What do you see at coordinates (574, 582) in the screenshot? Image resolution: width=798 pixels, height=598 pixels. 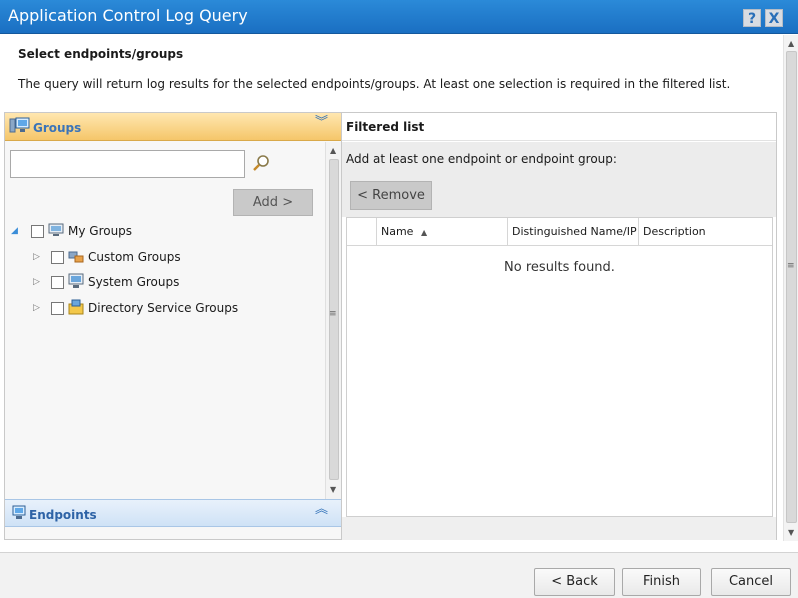 I see `back-button: < Back` at bounding box center [574, 582].